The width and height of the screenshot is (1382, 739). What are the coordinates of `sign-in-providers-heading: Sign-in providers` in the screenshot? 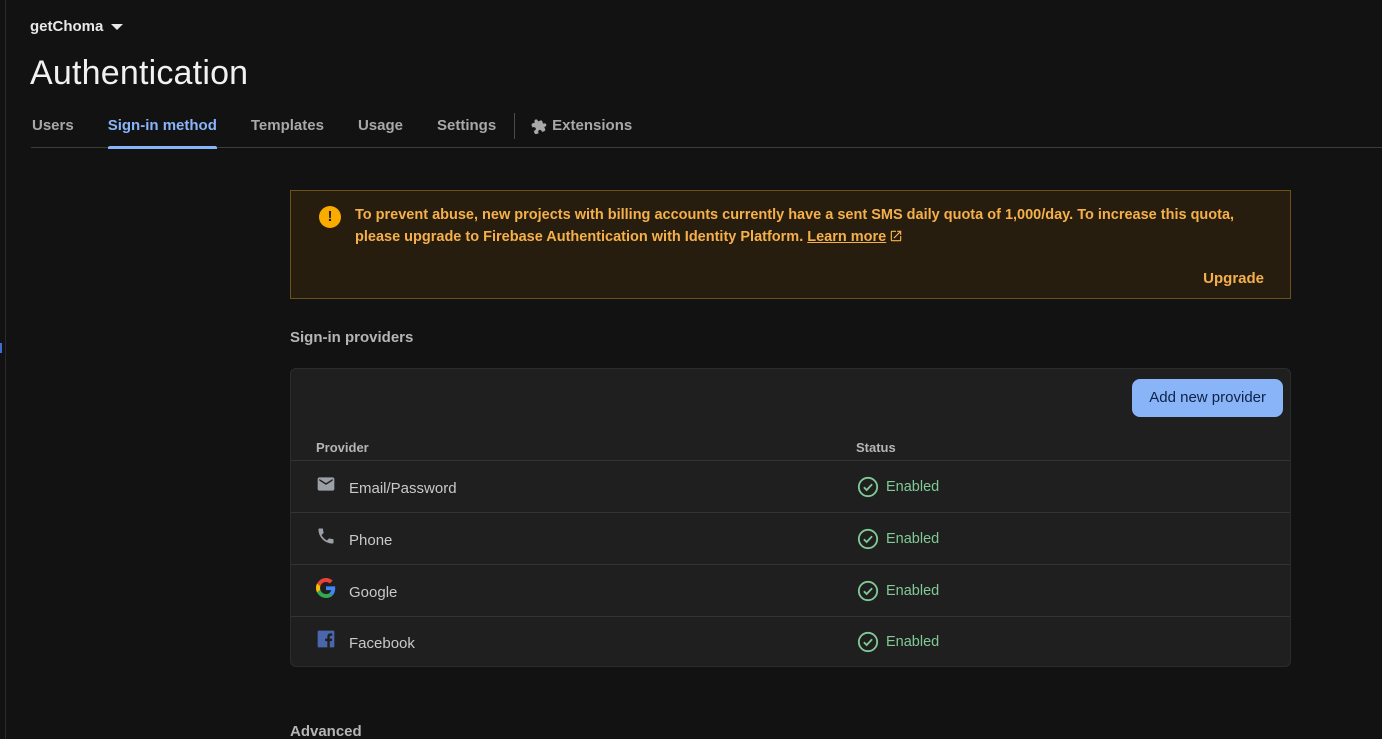 It's located at (352, 337).